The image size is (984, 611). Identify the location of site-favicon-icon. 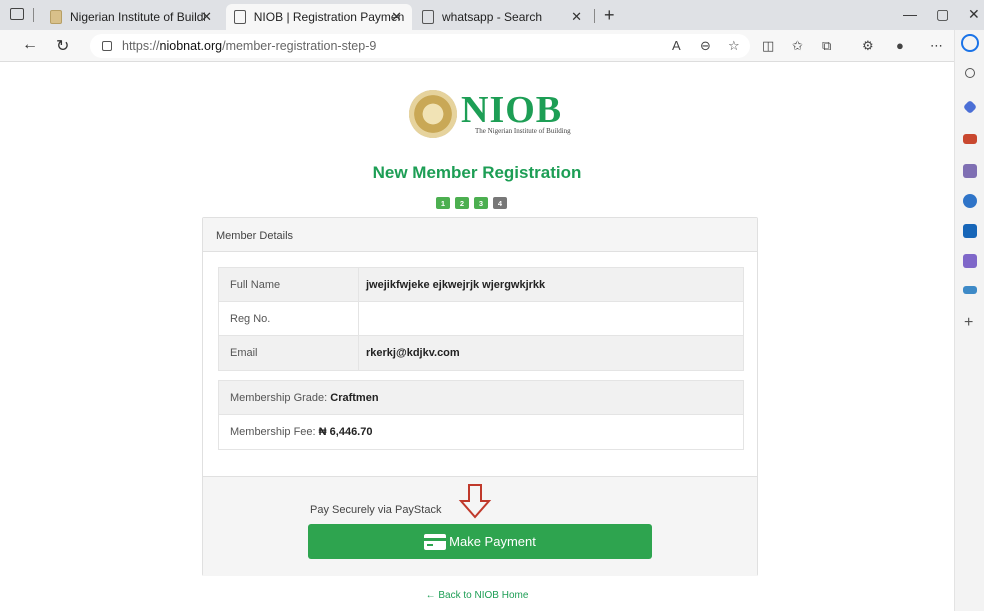
(56, 17).